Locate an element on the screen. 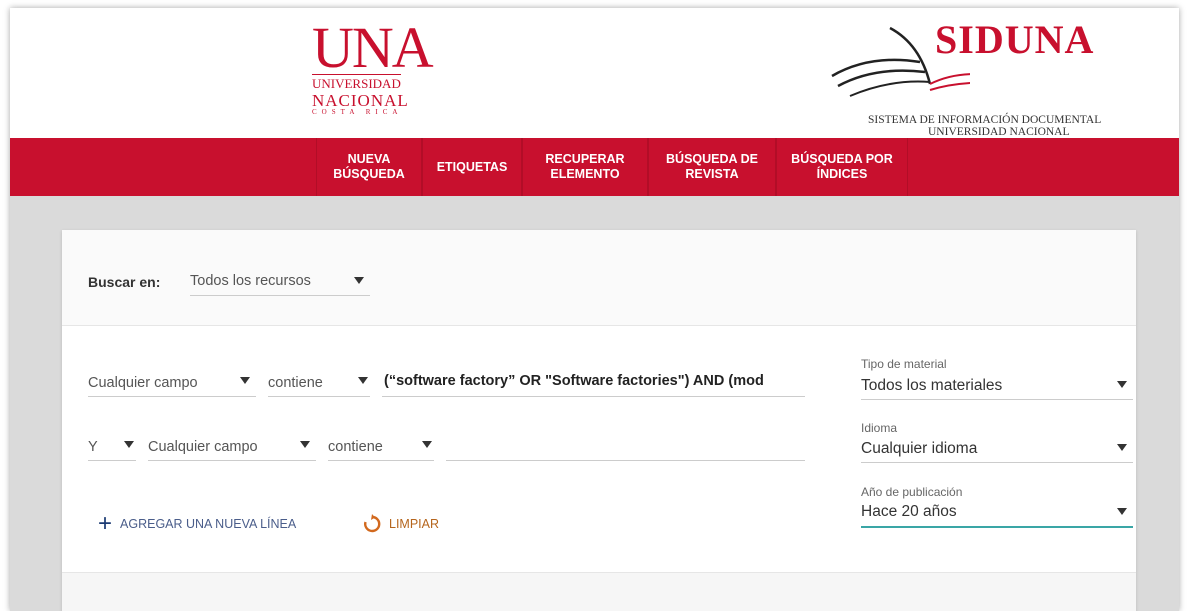  scope-label: Buscar en: is located at coordinates (124, 282).